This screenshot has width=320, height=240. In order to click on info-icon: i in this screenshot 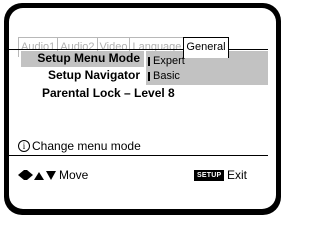, I will do `click(24, 146)`.